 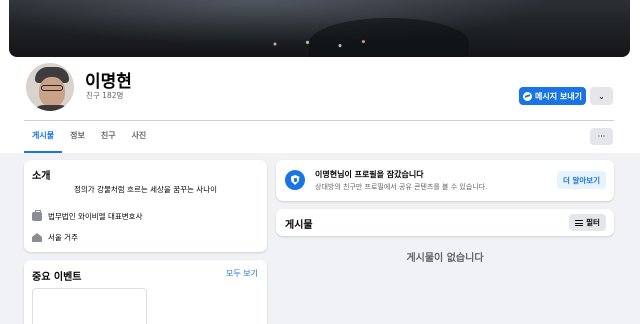 What do you see at coordinates (581, 180) in the screenshot?
I see `learn-more-button: 더 알아보기` at bounding box center [581, 180].